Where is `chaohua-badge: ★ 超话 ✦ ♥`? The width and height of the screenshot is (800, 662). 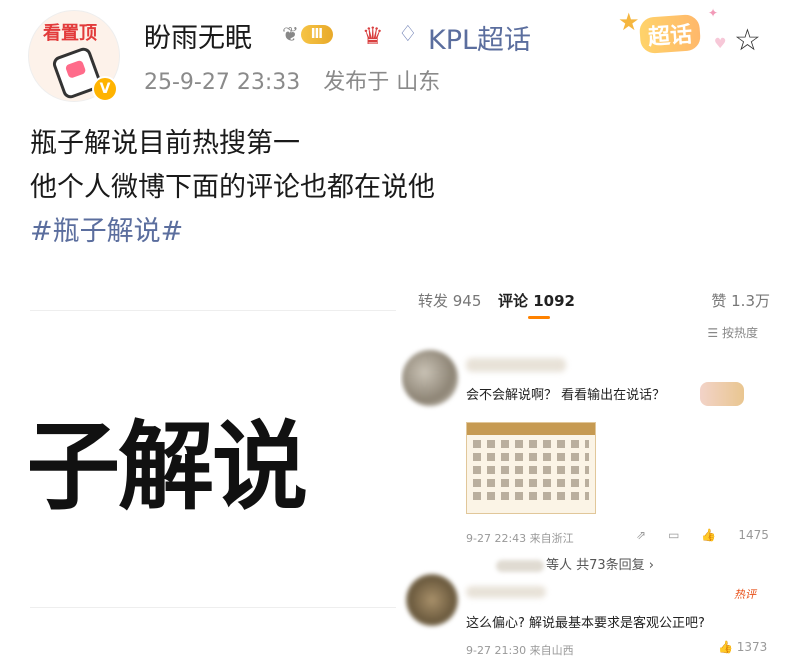 chaohua-badge: ★ 超话 ✦ ♥ is located at coordinates (673, 32).